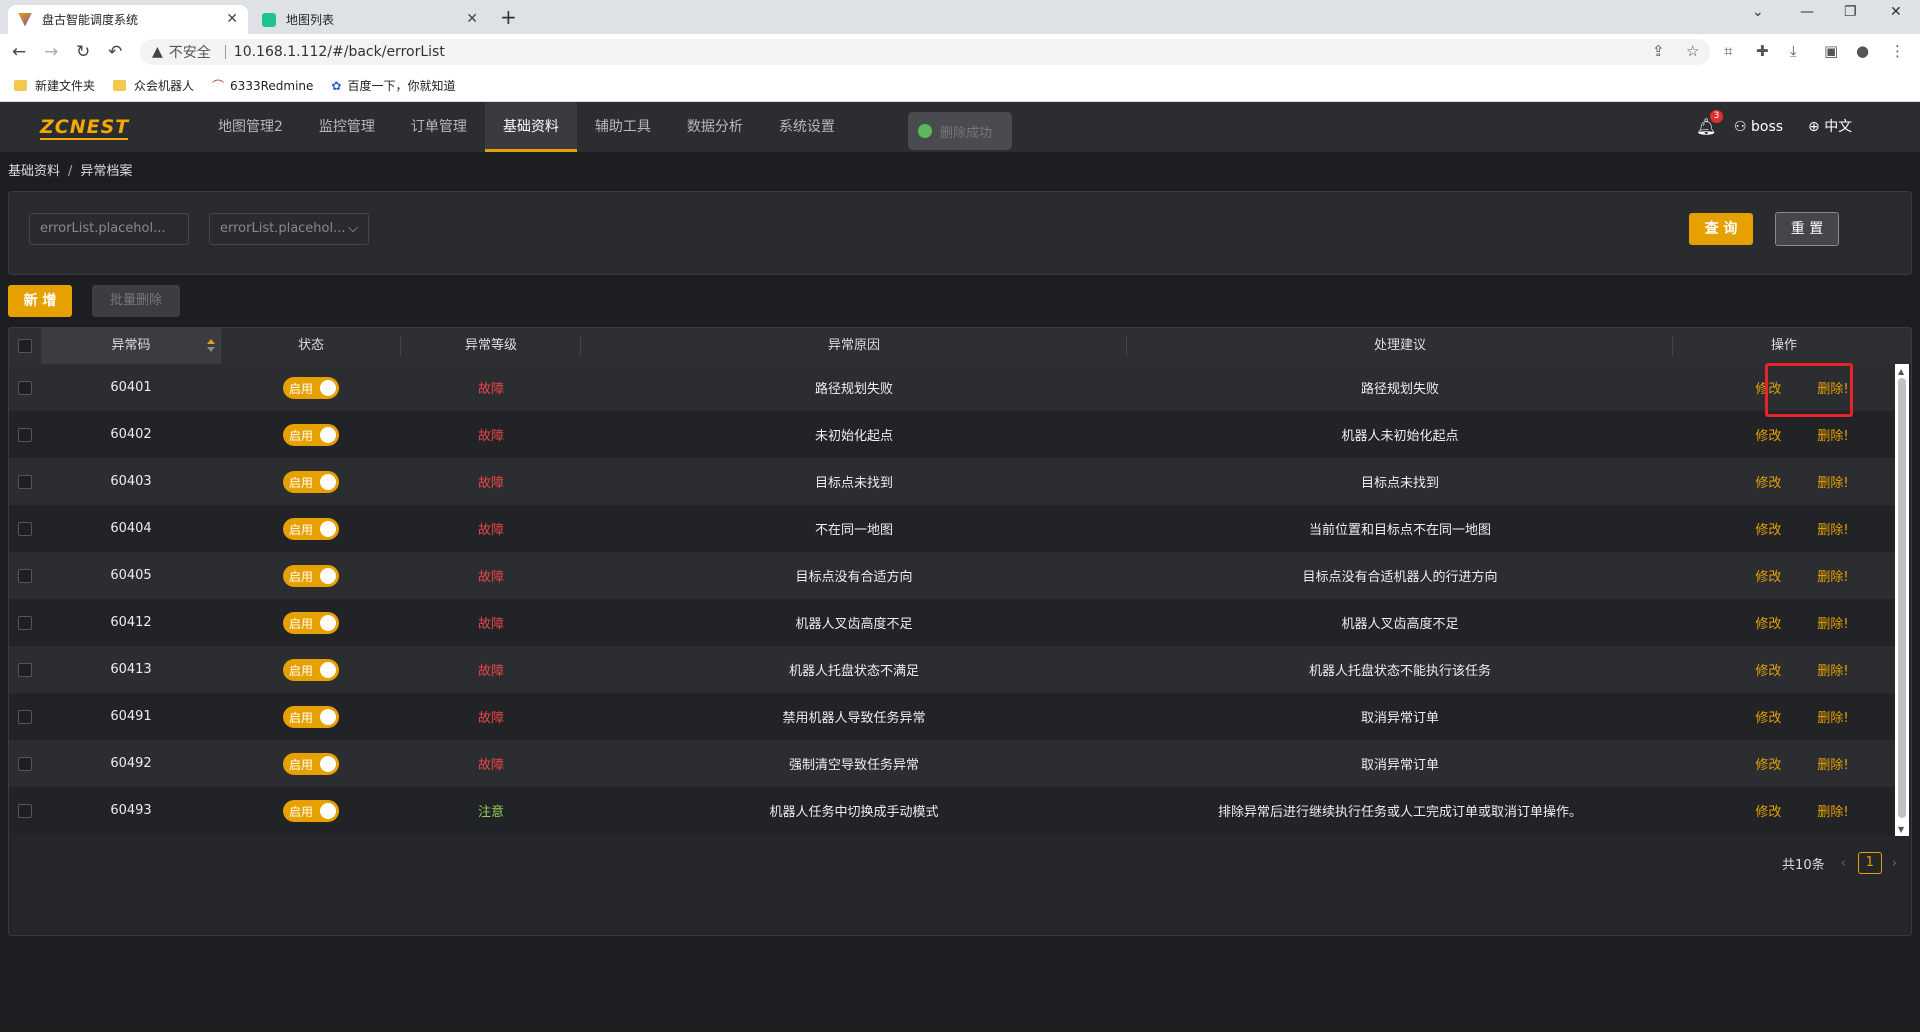 This screenshot has width=1920, height=1032. Describe the element at coordinates (1728, 51) in the screenshot. I see `crop-icon: ⌗` at that location.